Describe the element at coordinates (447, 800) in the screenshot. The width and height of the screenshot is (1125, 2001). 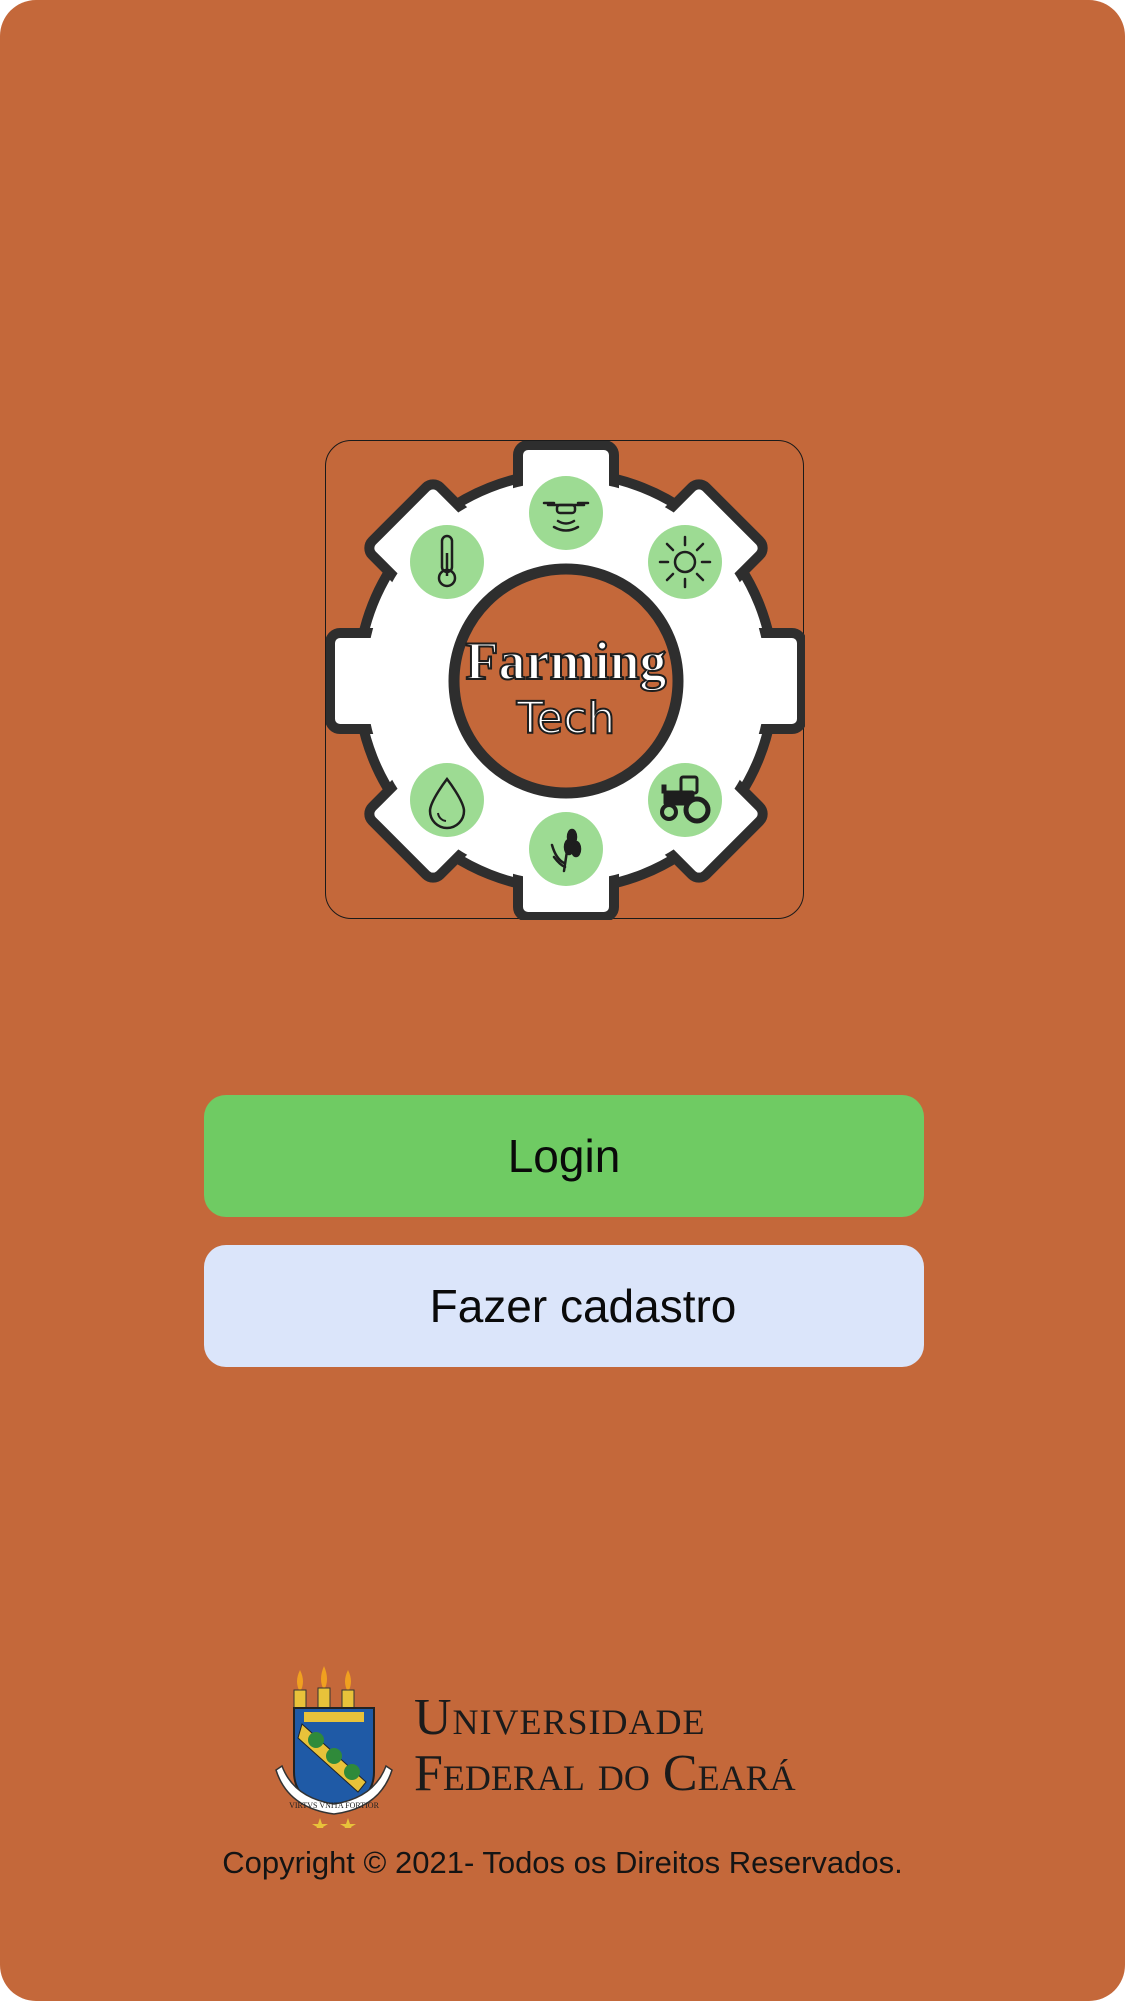
I see `water-drop-icon` at that location.